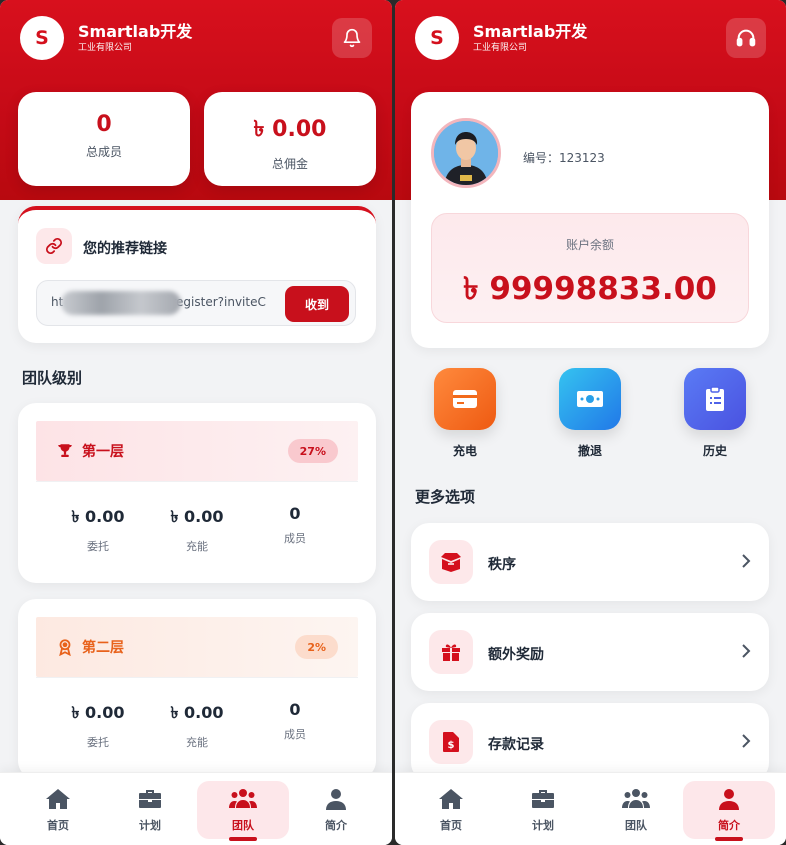 This screenshot has height=845, width=786. I want to click on menu-label: 存款记录, so click(516, 745).